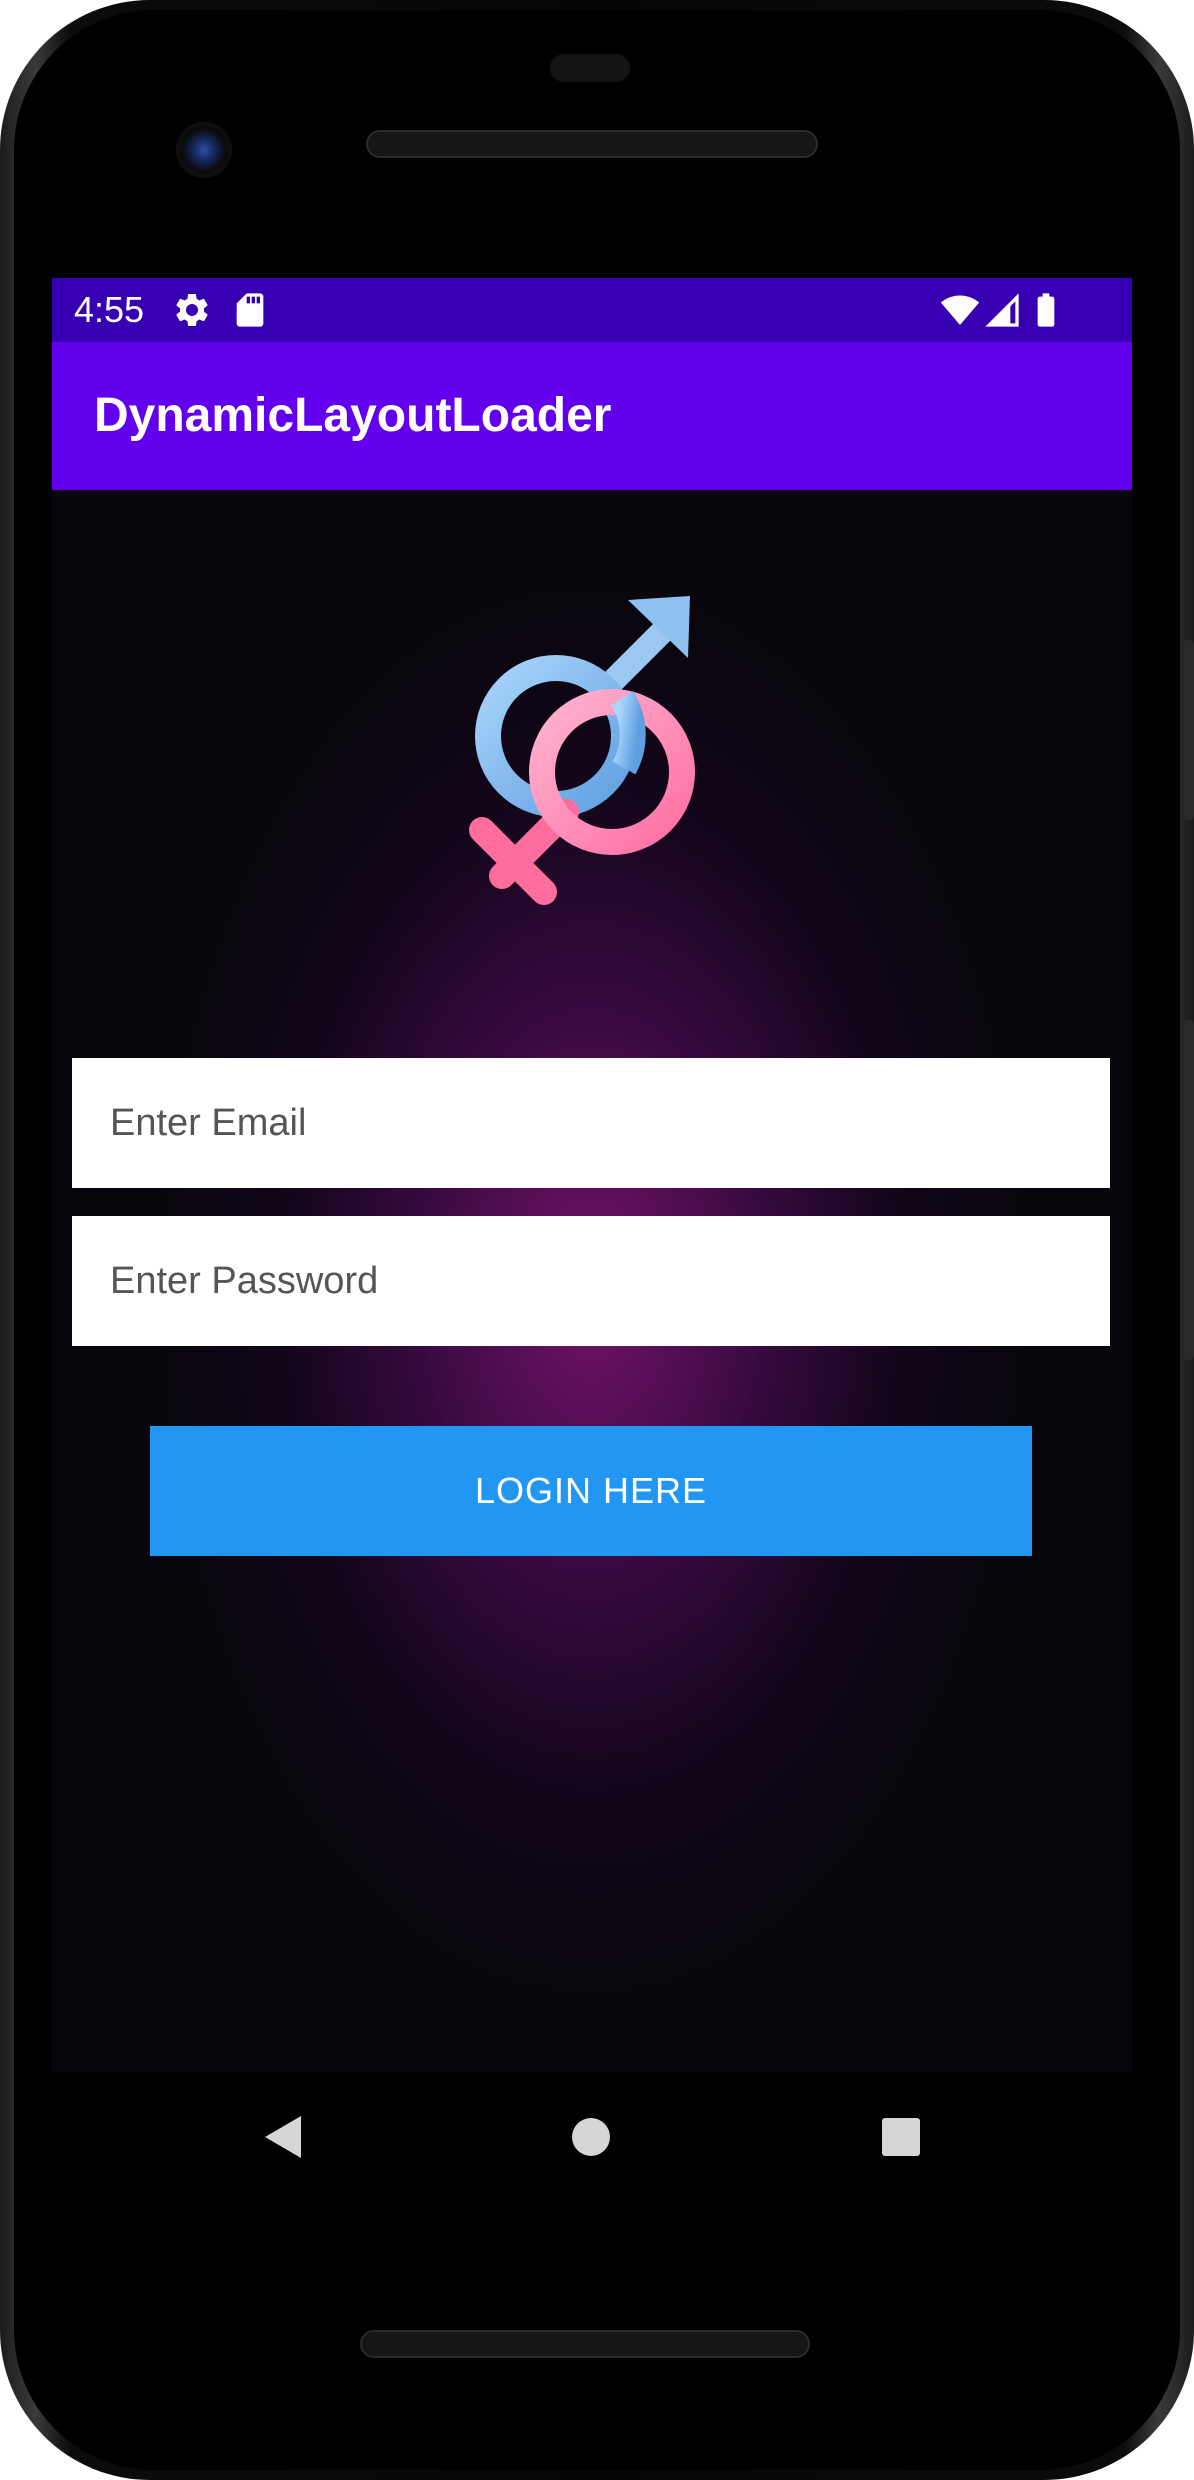 Image resolution: width=1194 pixels, height=2480 pixels. I want to click on home-icon, so click(591, 2137).